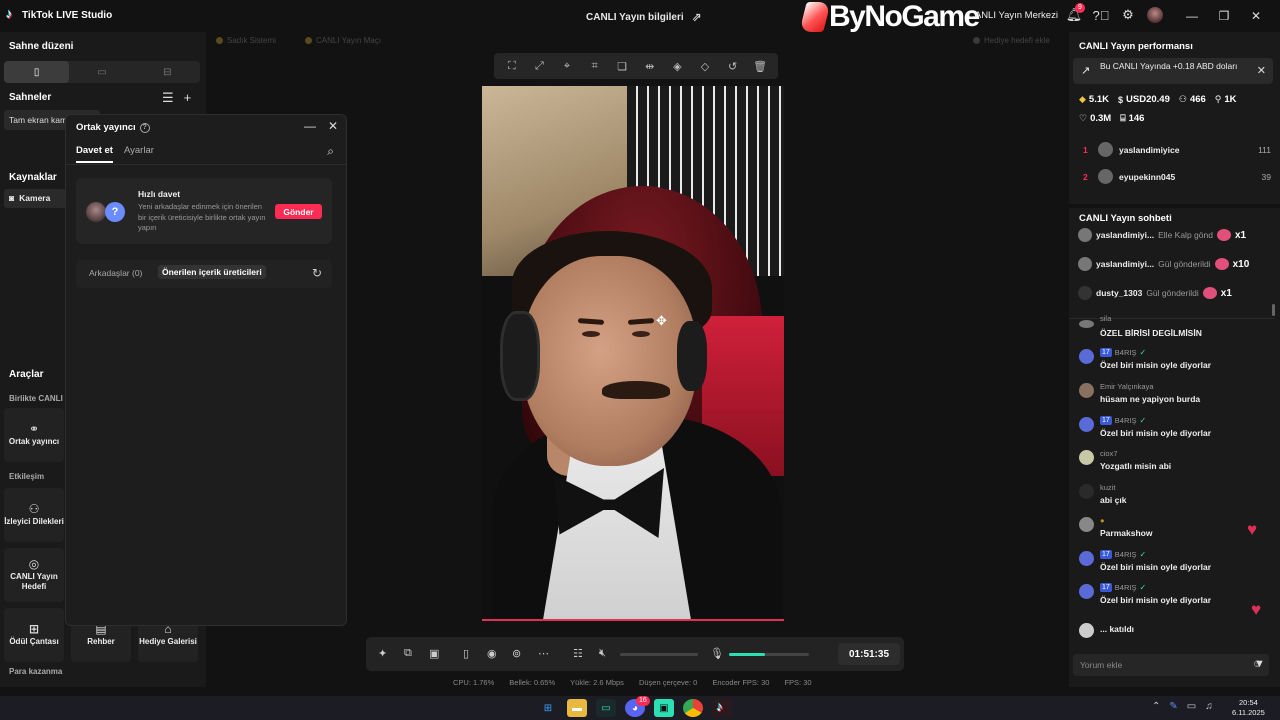  Describe the element at coordinates (733, 66) in the screenshot. I see `rotate-icon: ↺` at that location.